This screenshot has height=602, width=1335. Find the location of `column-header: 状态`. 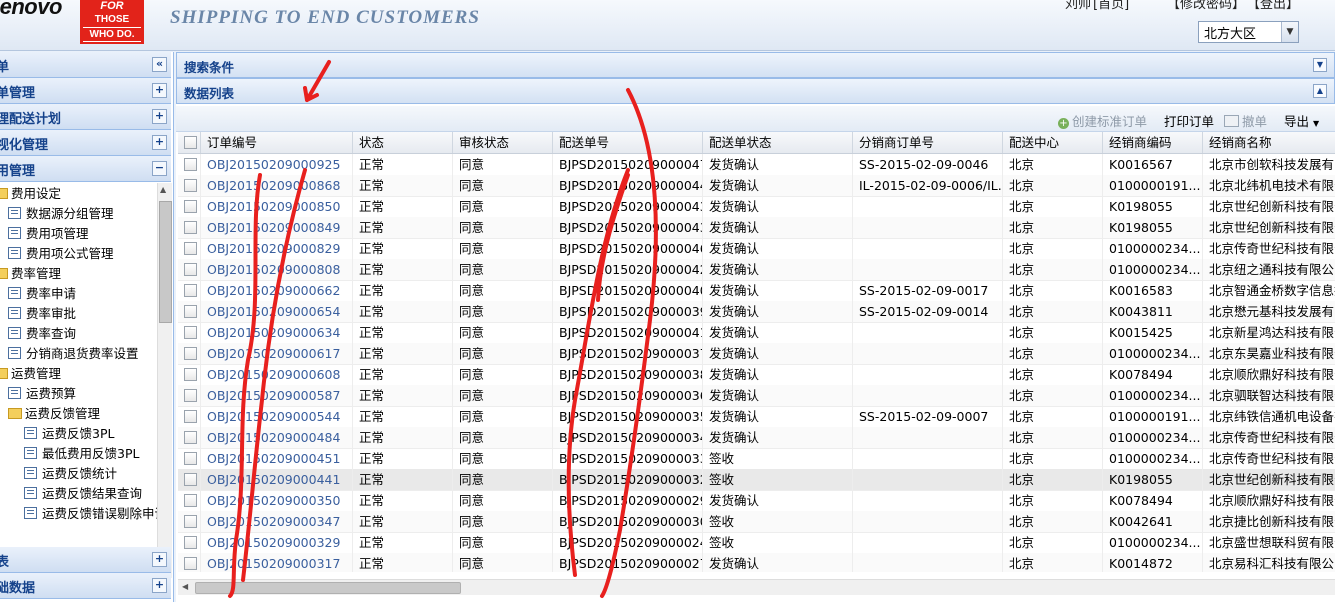

column-header: 状态 is located at coordinates (403, 142).